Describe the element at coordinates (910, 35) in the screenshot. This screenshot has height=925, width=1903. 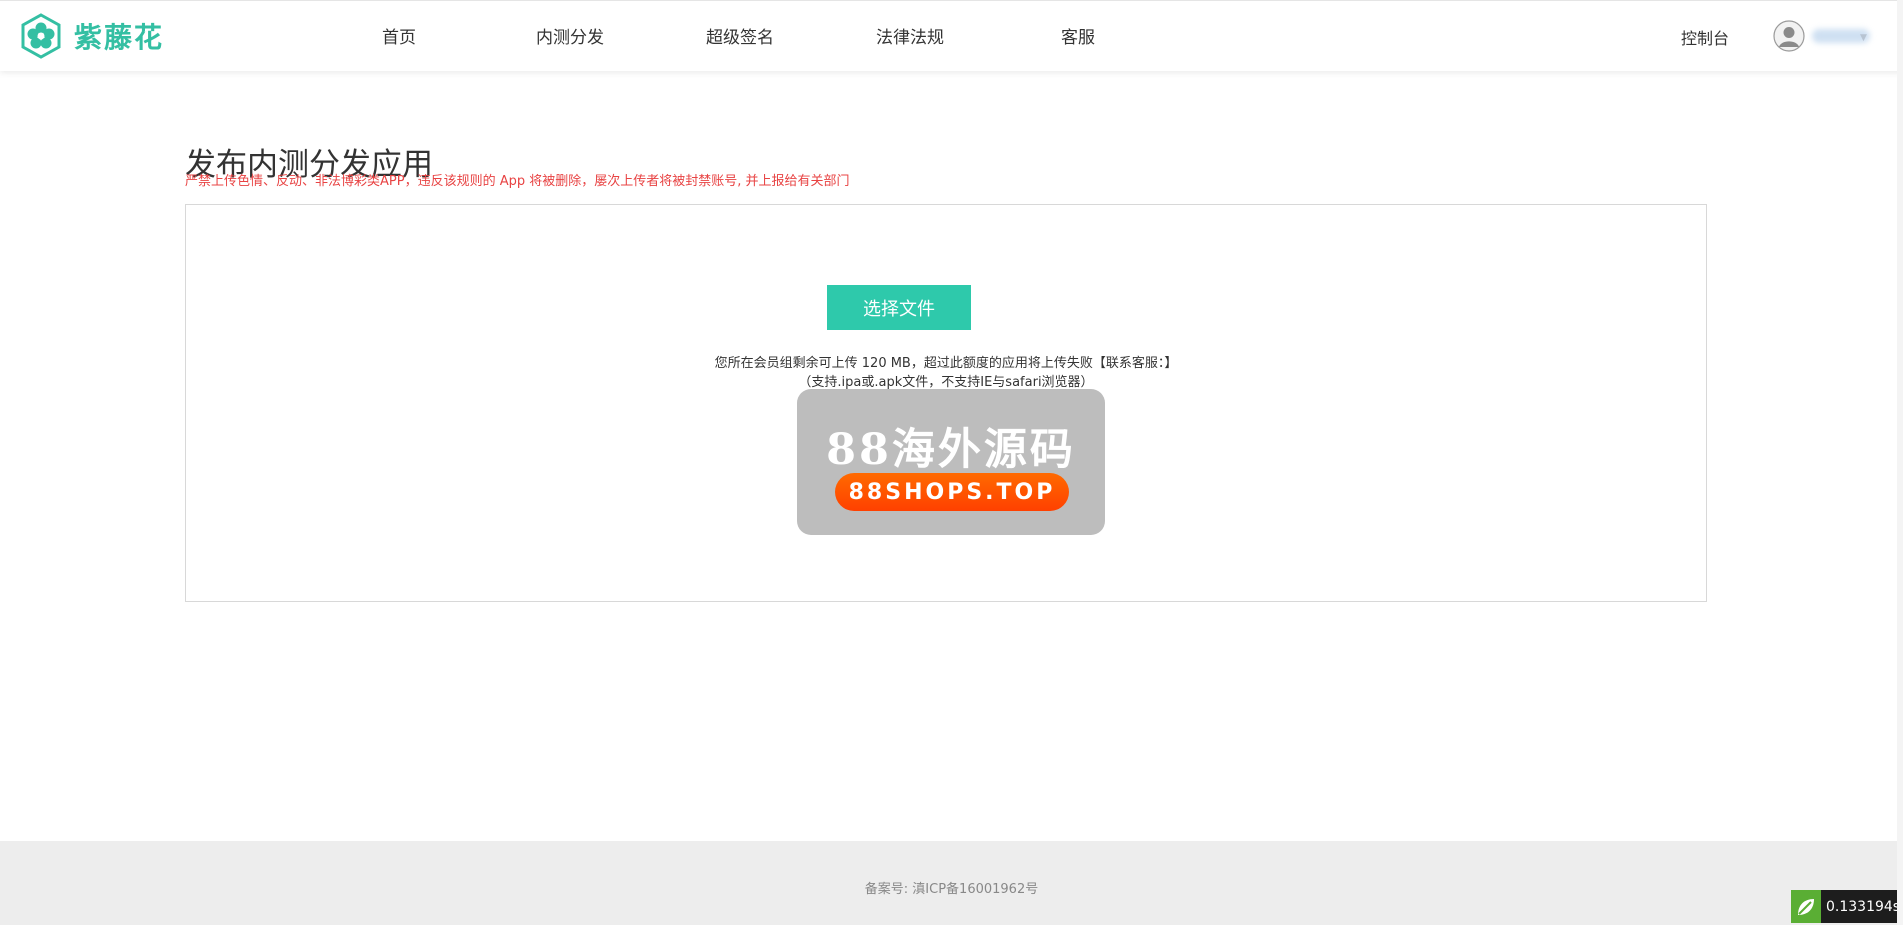
I see `nav-item-laws: 法律法规` at that location.